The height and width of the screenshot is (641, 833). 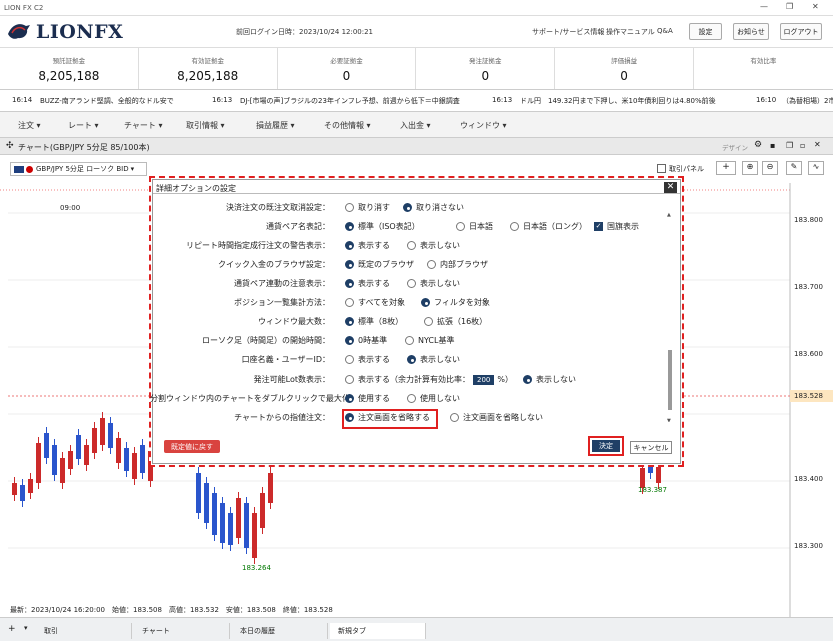 What do you see at coordinates (374, 398) in the screenshot?
I see `option-text: 使用する` at bounding box center [374, 398].